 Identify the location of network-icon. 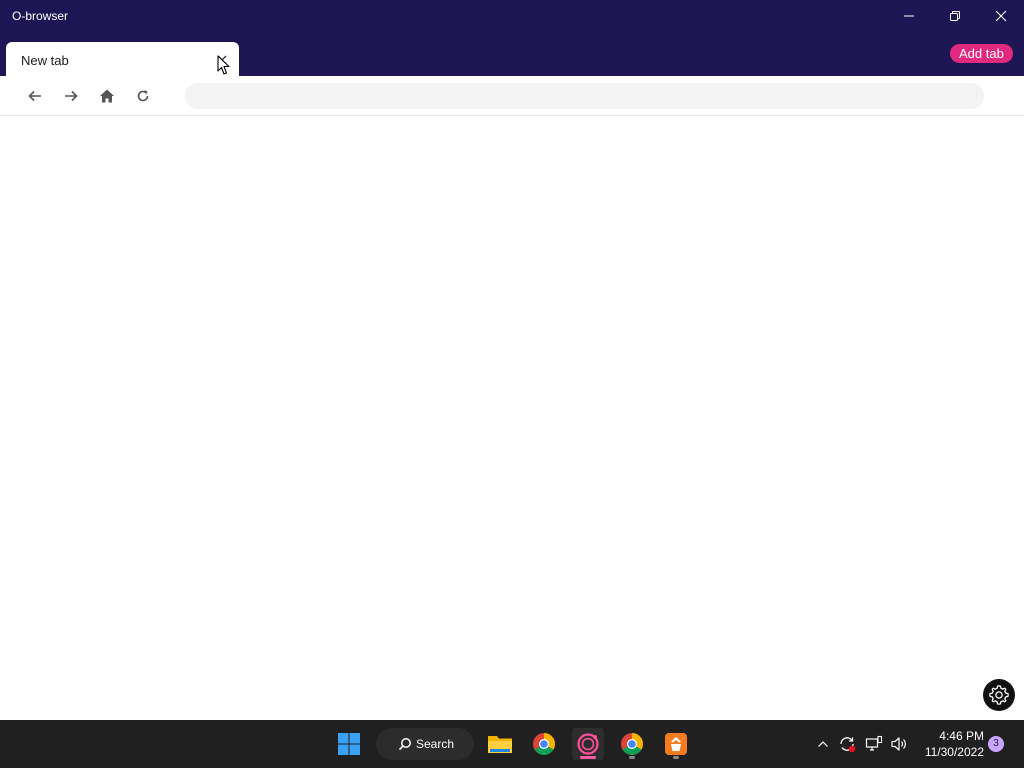
(874, 743).